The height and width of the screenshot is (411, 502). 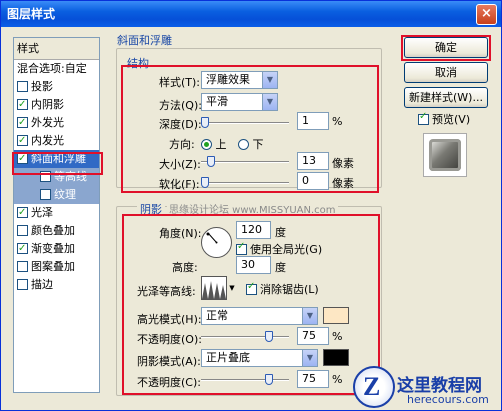 I want to click on title-bar: 图层样式 ×, so click(x=251, y=14).